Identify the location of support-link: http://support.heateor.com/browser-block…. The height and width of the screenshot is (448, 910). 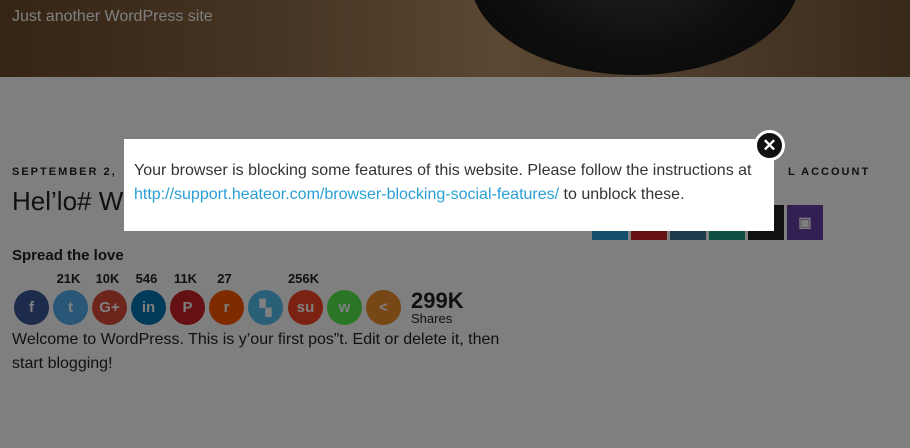
(346, 194).